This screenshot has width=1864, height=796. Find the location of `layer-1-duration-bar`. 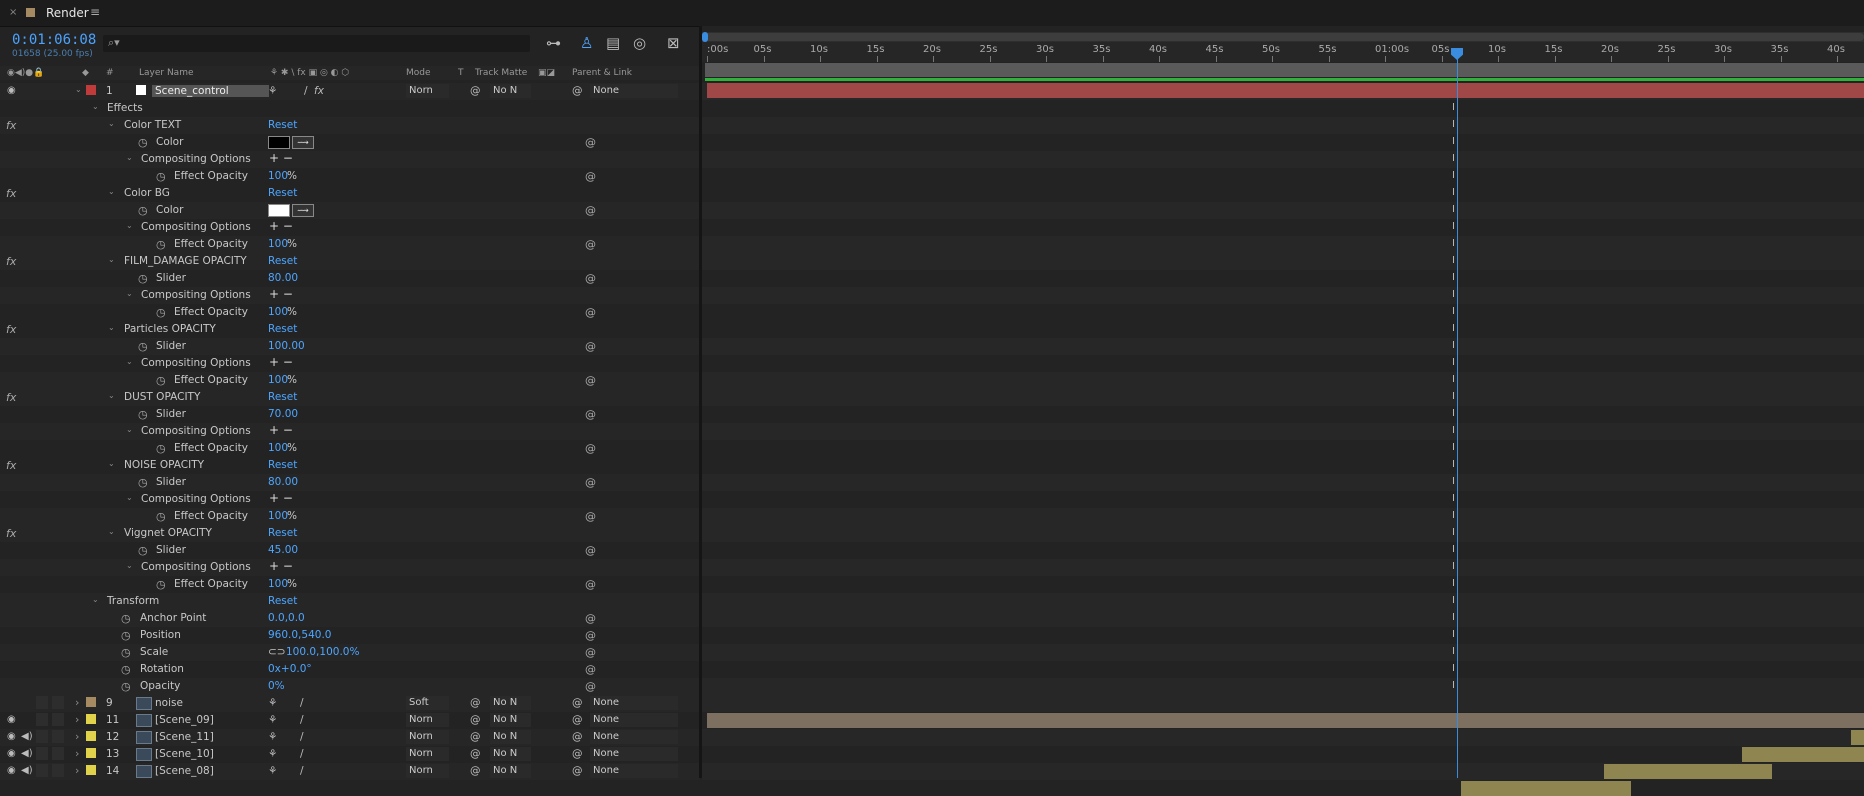

layer-1-duration-bar is located at coordinates (1285, 90).